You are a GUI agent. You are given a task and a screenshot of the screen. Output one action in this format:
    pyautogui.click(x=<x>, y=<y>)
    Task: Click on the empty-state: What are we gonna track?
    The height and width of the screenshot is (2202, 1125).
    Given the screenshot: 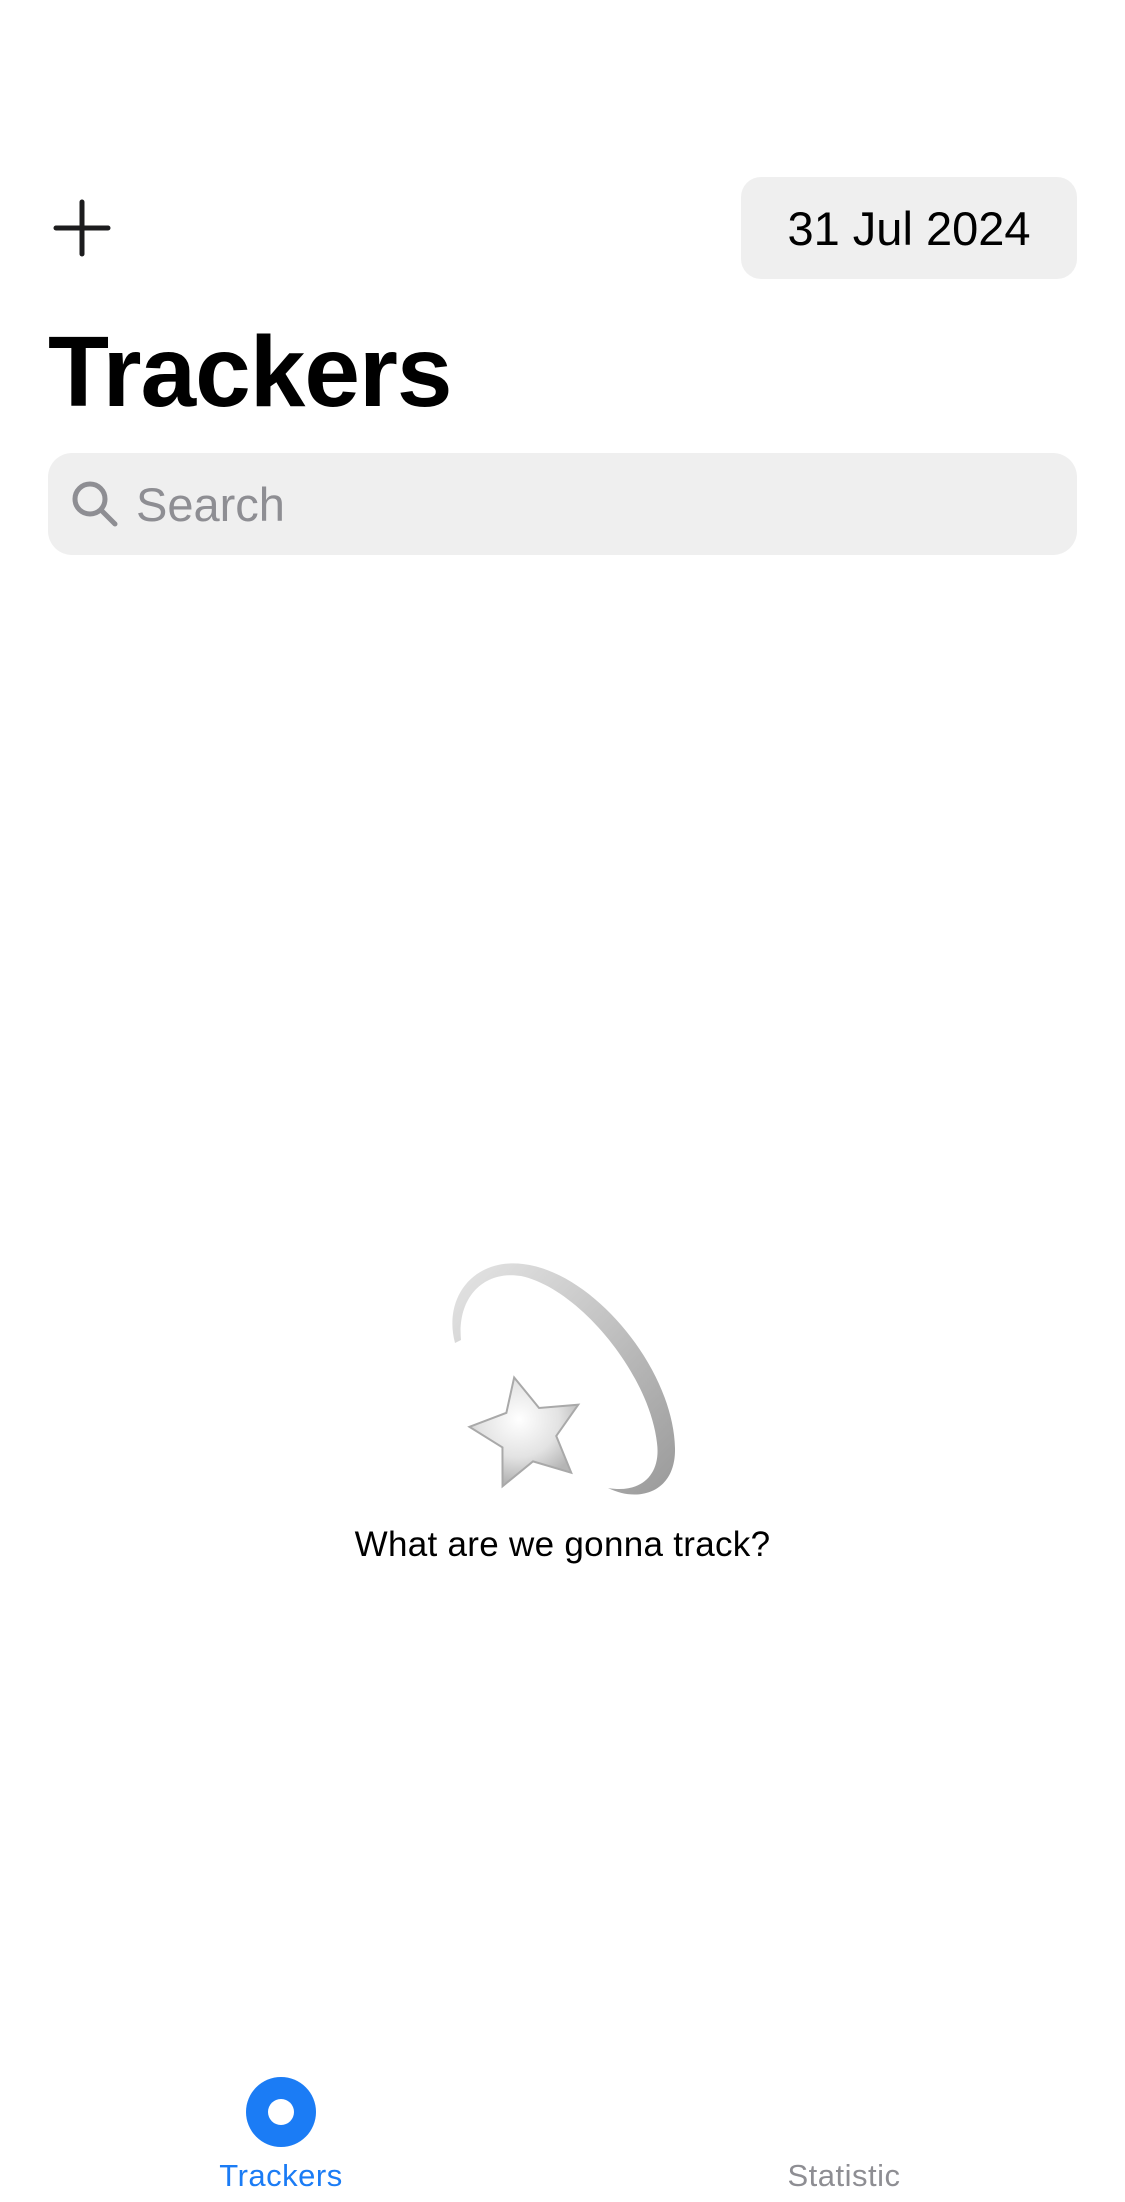 What is the action you would take?
    pyautogui.click(x=562, y=1411)
    